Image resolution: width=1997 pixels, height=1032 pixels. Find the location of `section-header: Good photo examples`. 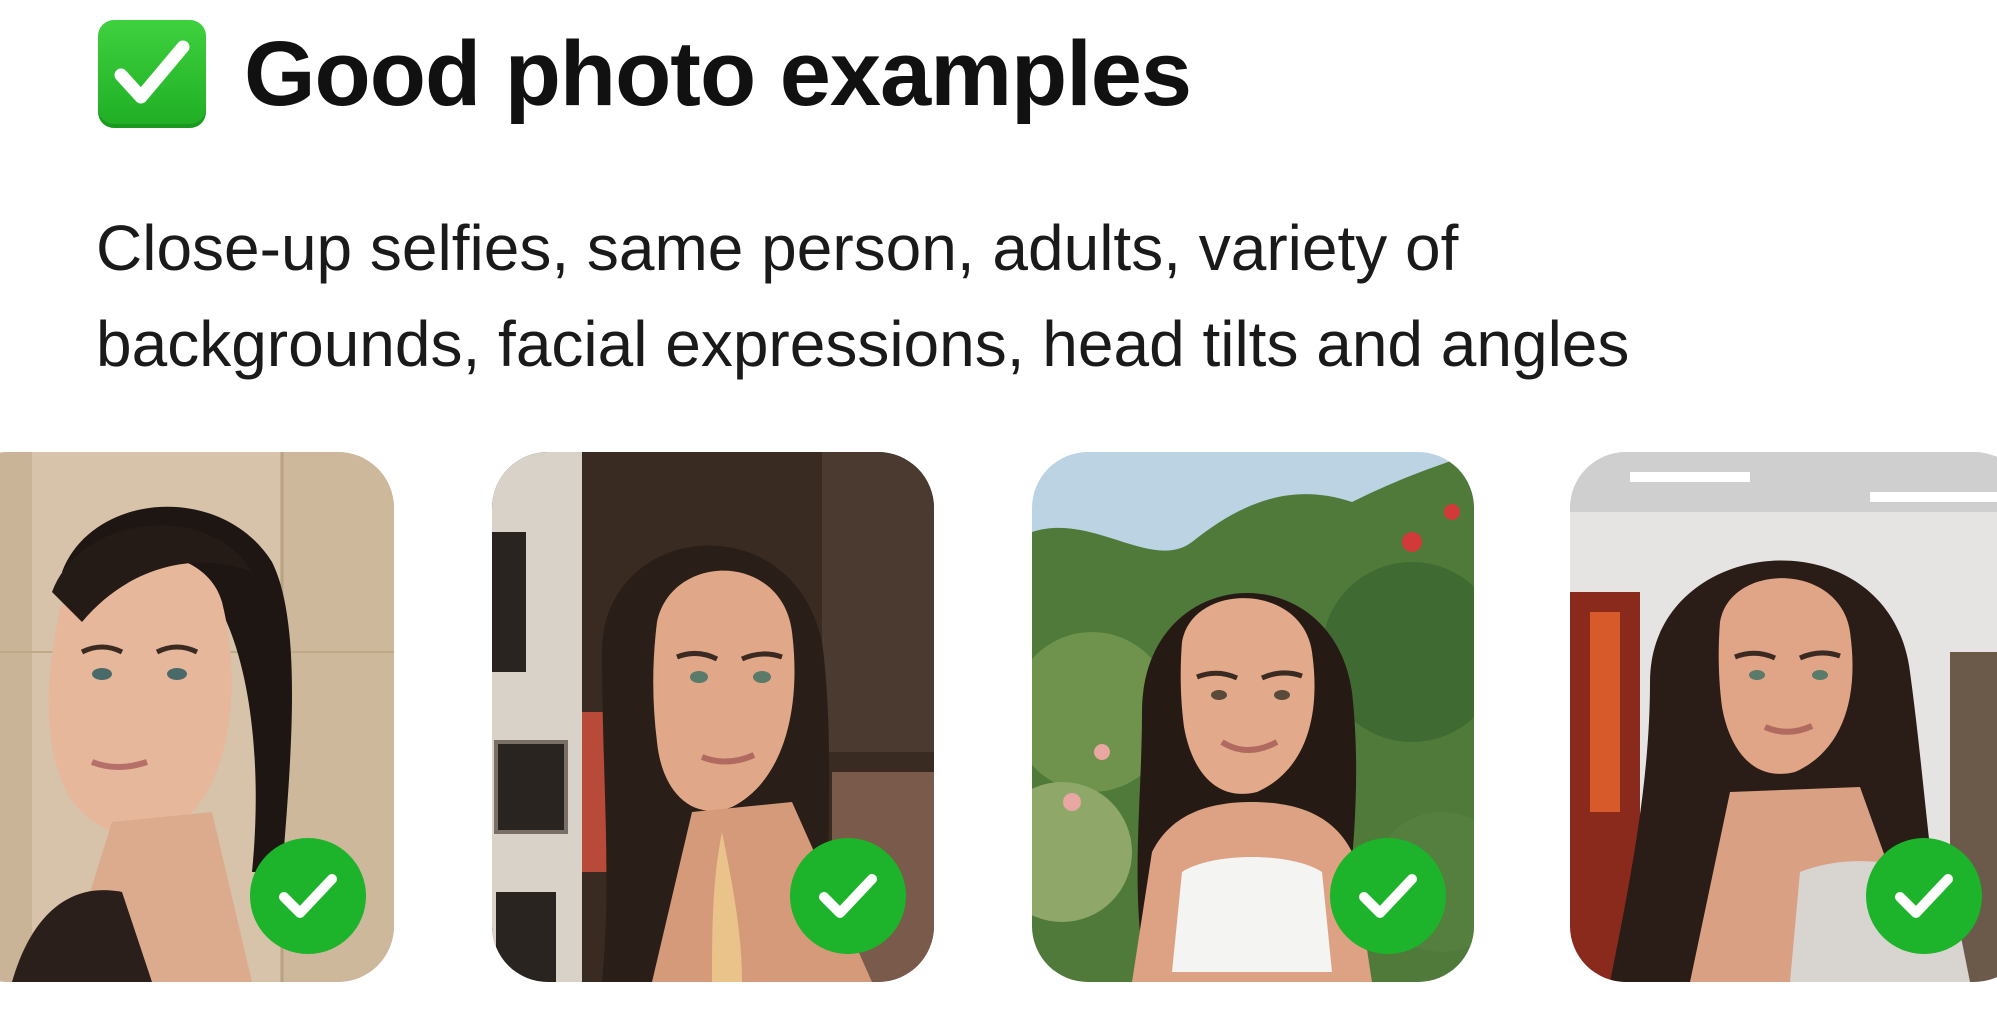

section-header: Good photo examples is located at coordinates (645, 74).